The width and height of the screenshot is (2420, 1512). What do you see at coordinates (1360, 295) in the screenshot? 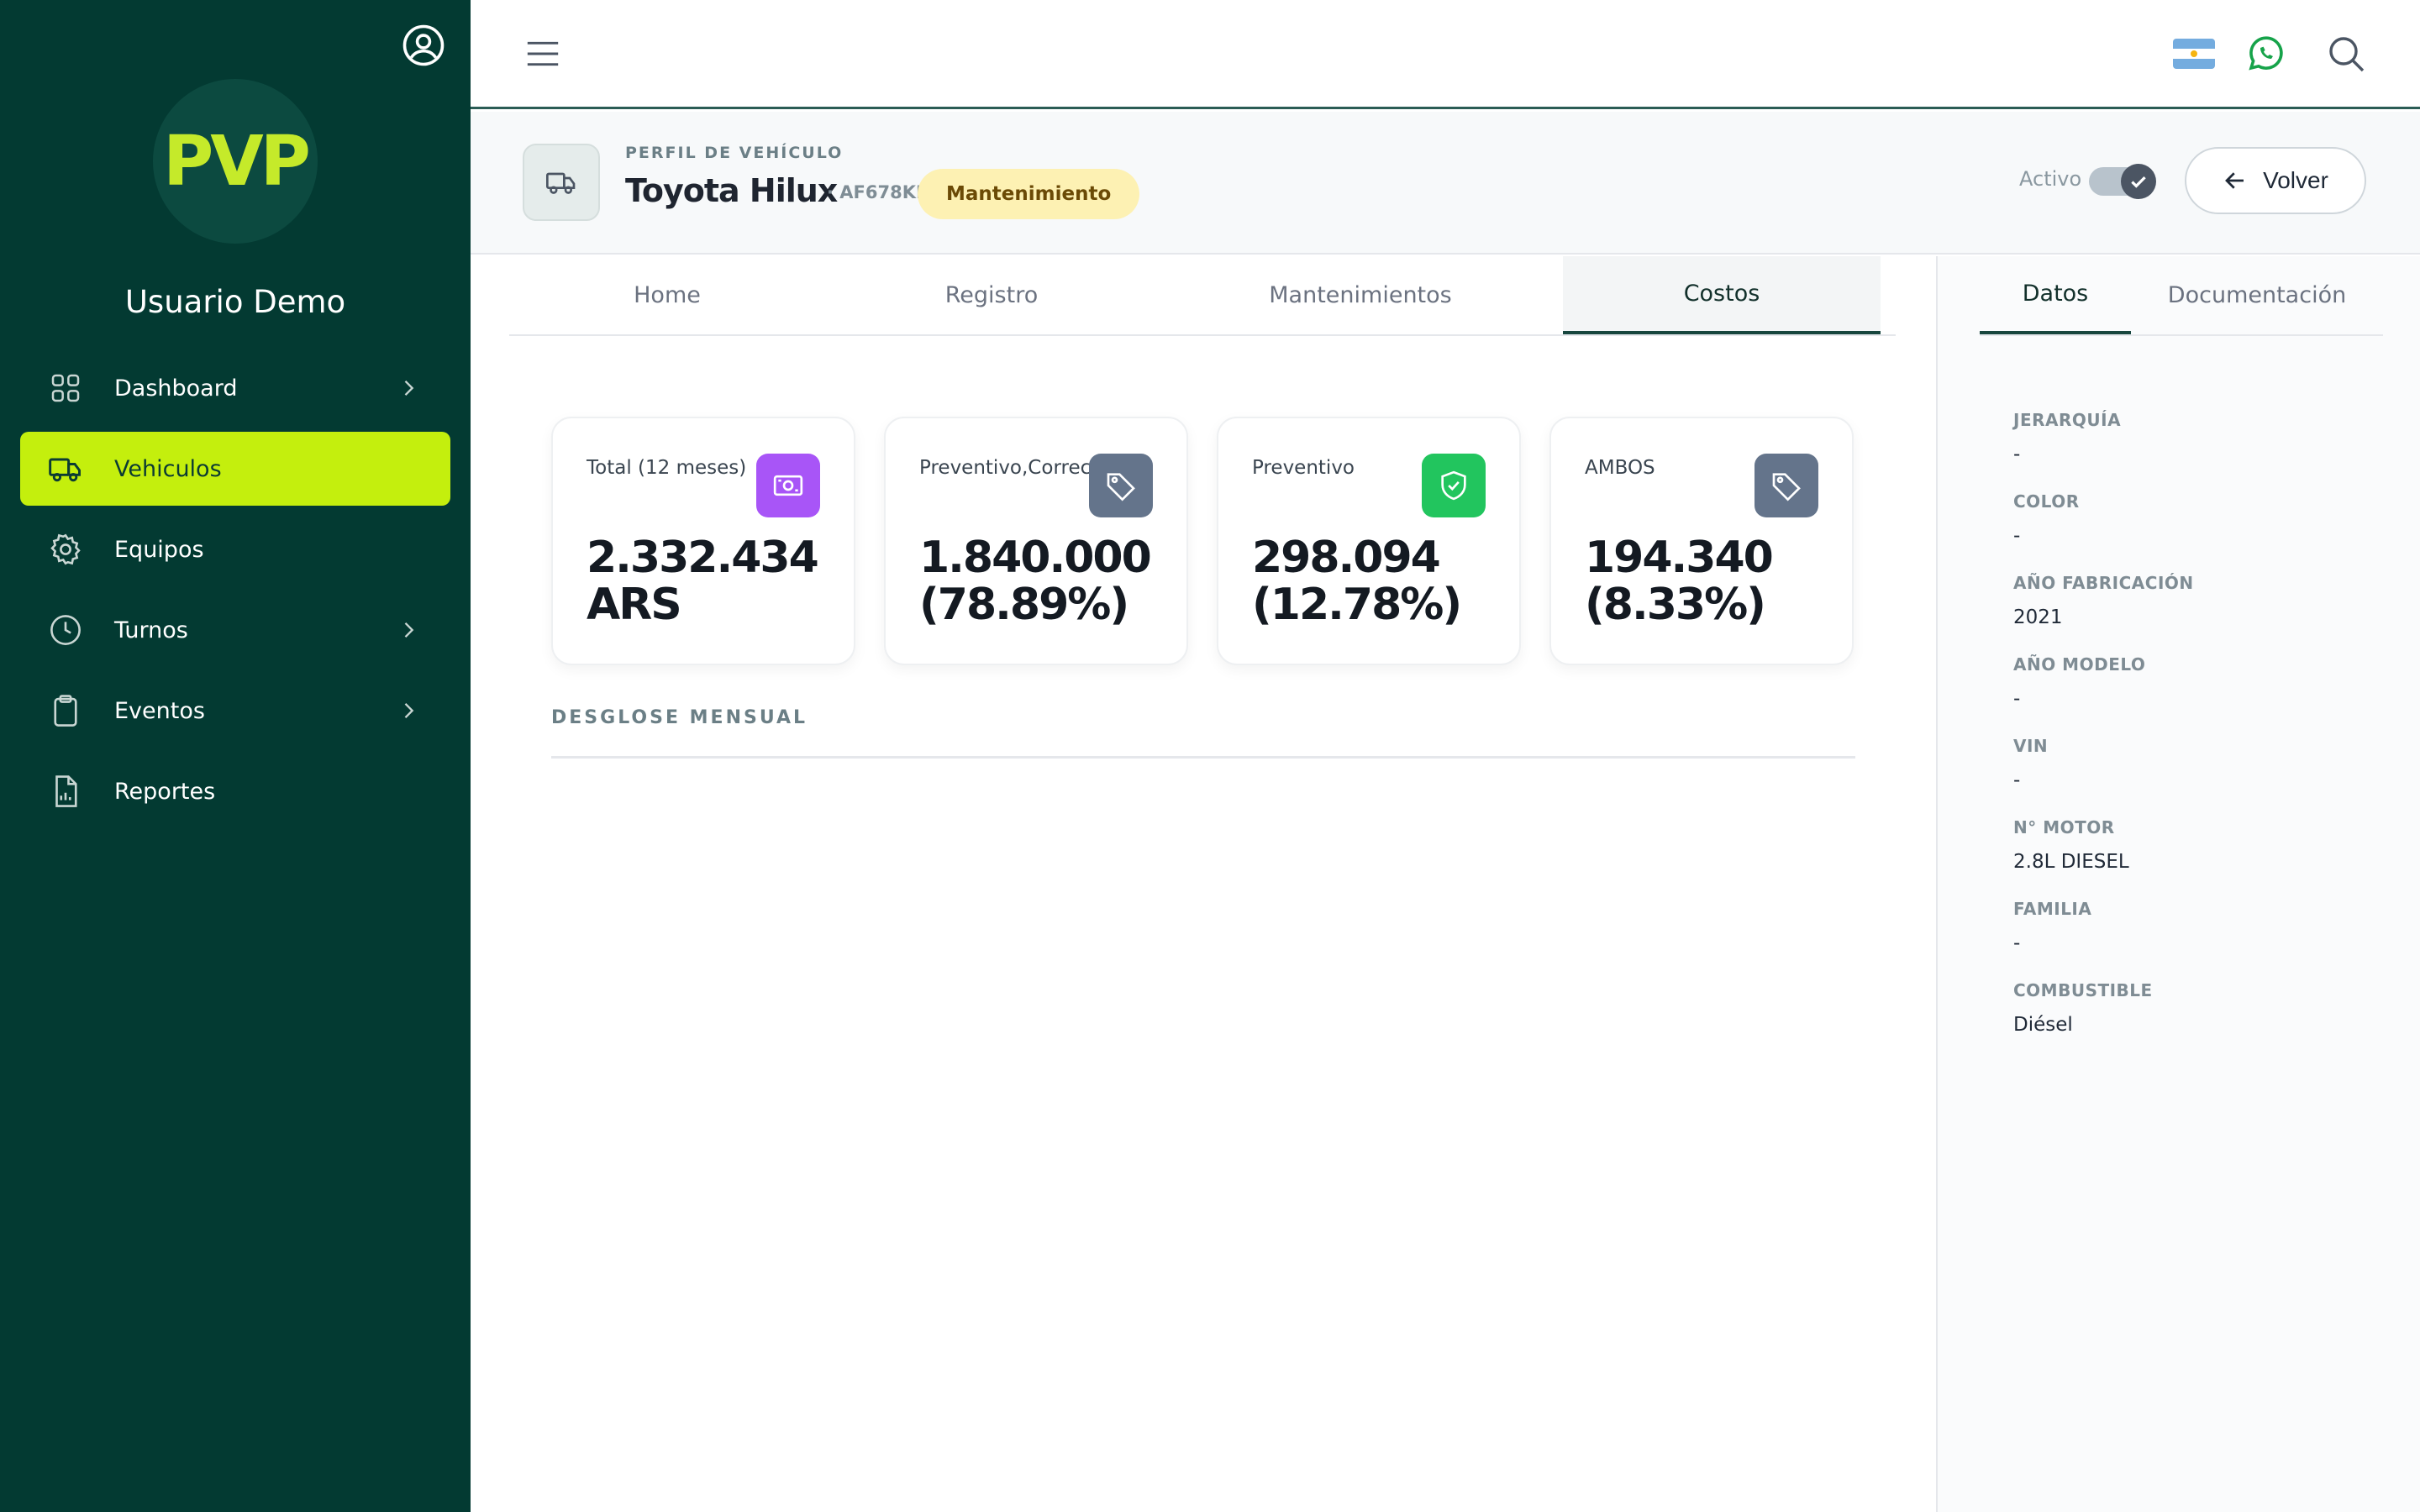
I see `tab-mantenimientos: Mantenimientos` at bounding box center [1360, 295].